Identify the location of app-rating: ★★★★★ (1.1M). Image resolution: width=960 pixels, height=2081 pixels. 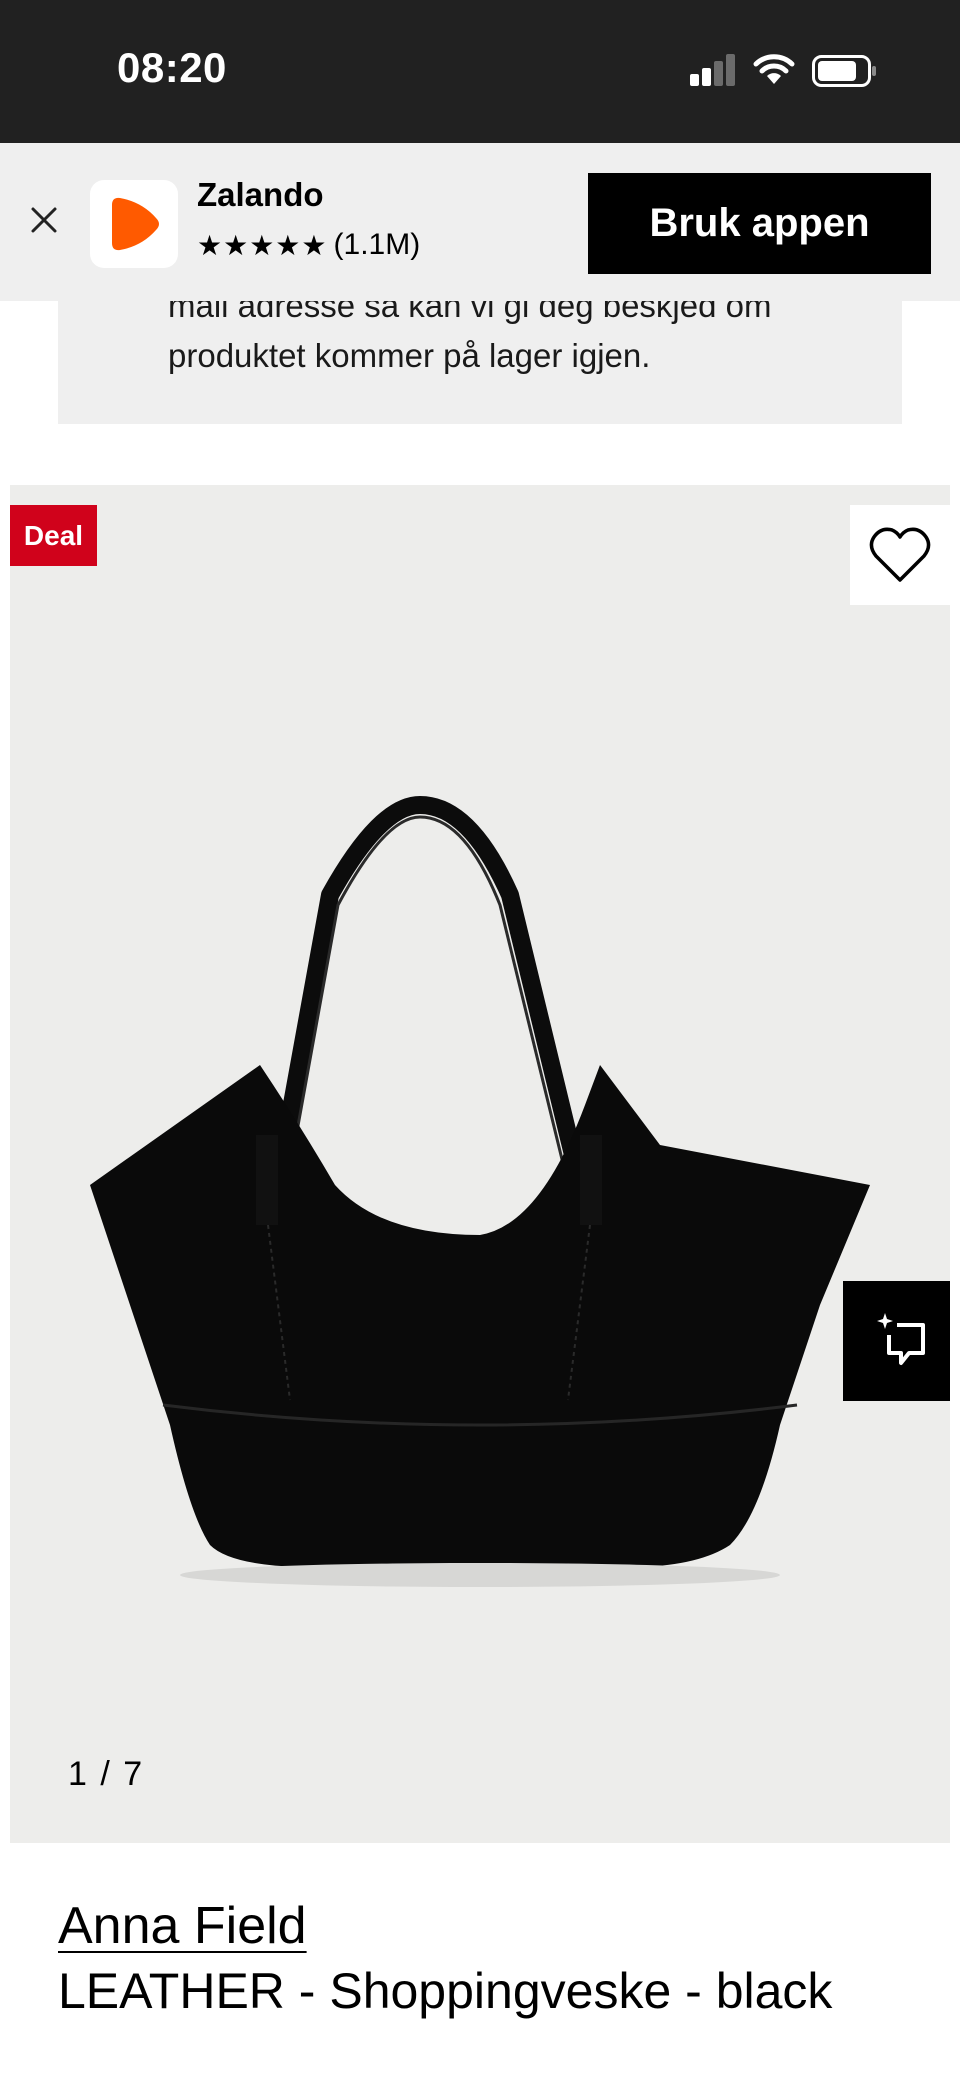
(308, 245).